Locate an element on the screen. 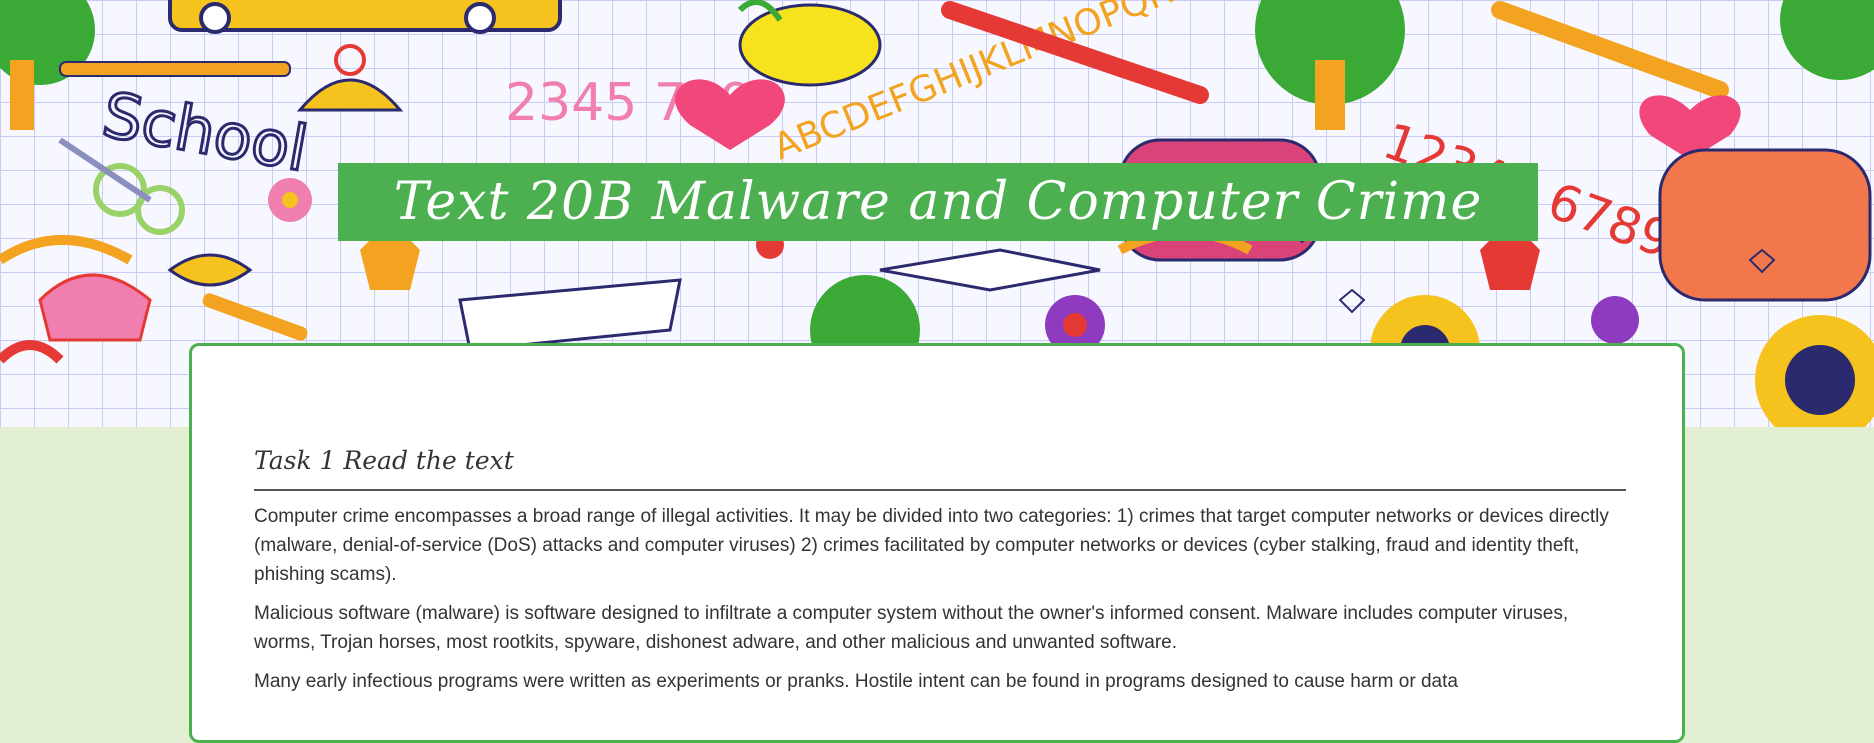 This screenshot has width=1874, height=743. page-title: Text 20B Malware and Computer Crime is located at coordinates (938, 202).